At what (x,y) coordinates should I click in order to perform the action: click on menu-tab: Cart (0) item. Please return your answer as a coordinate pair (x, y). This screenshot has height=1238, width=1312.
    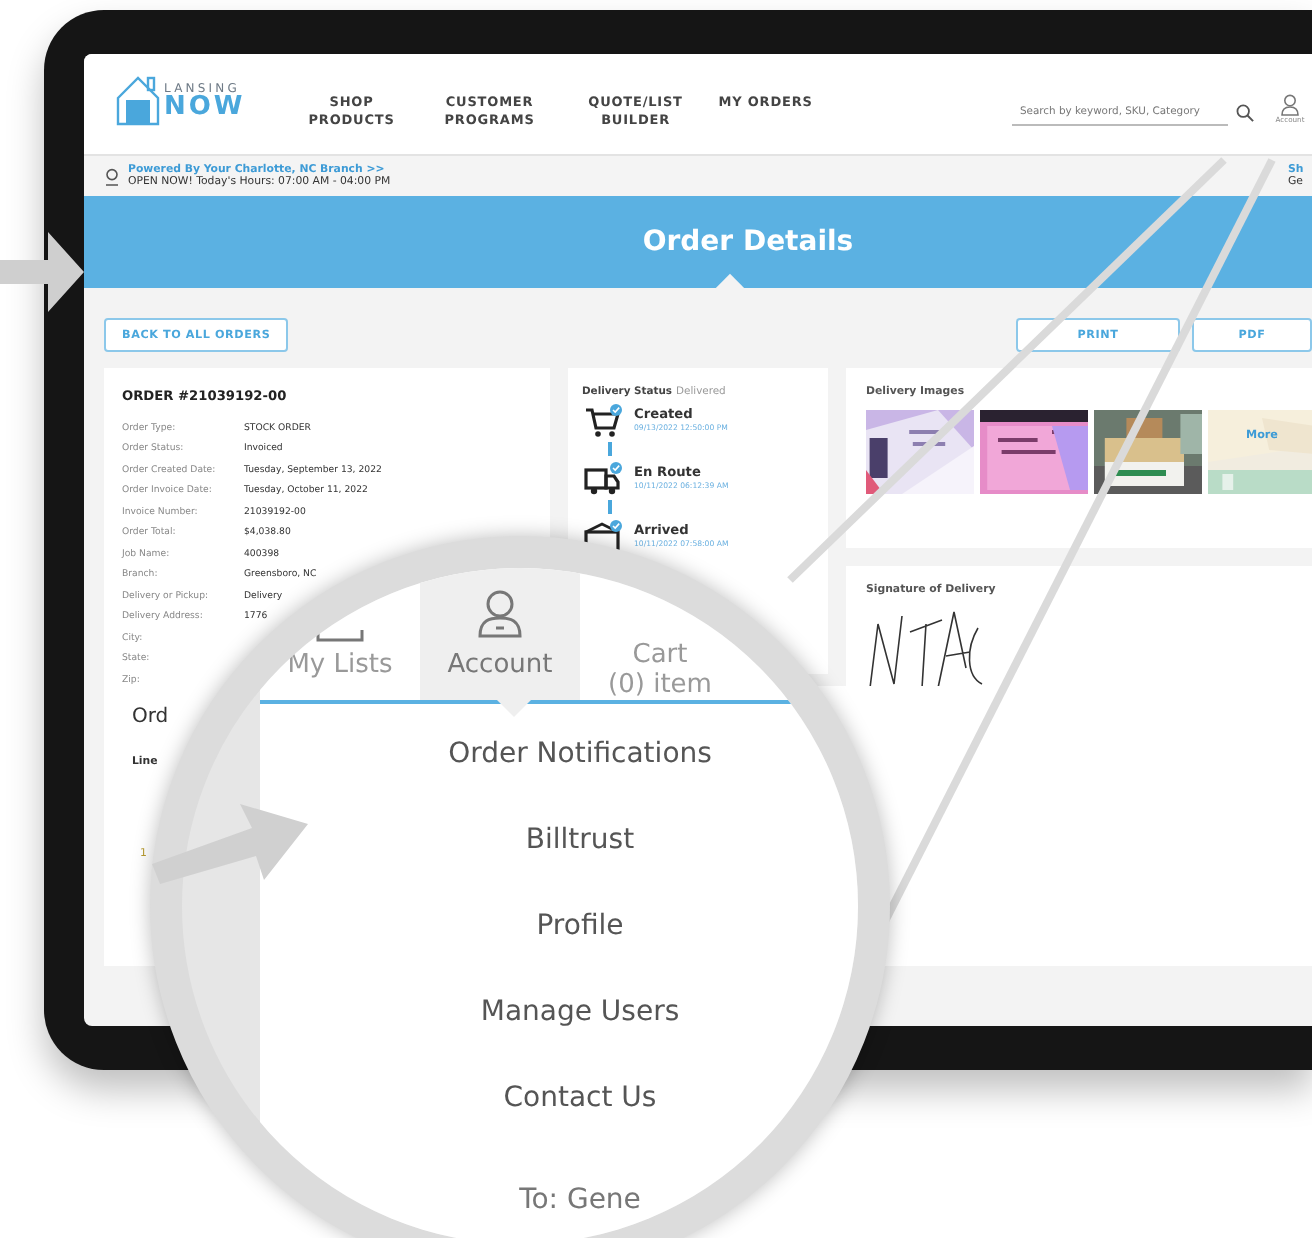
    Looking at the image, I should click on (660, 658).